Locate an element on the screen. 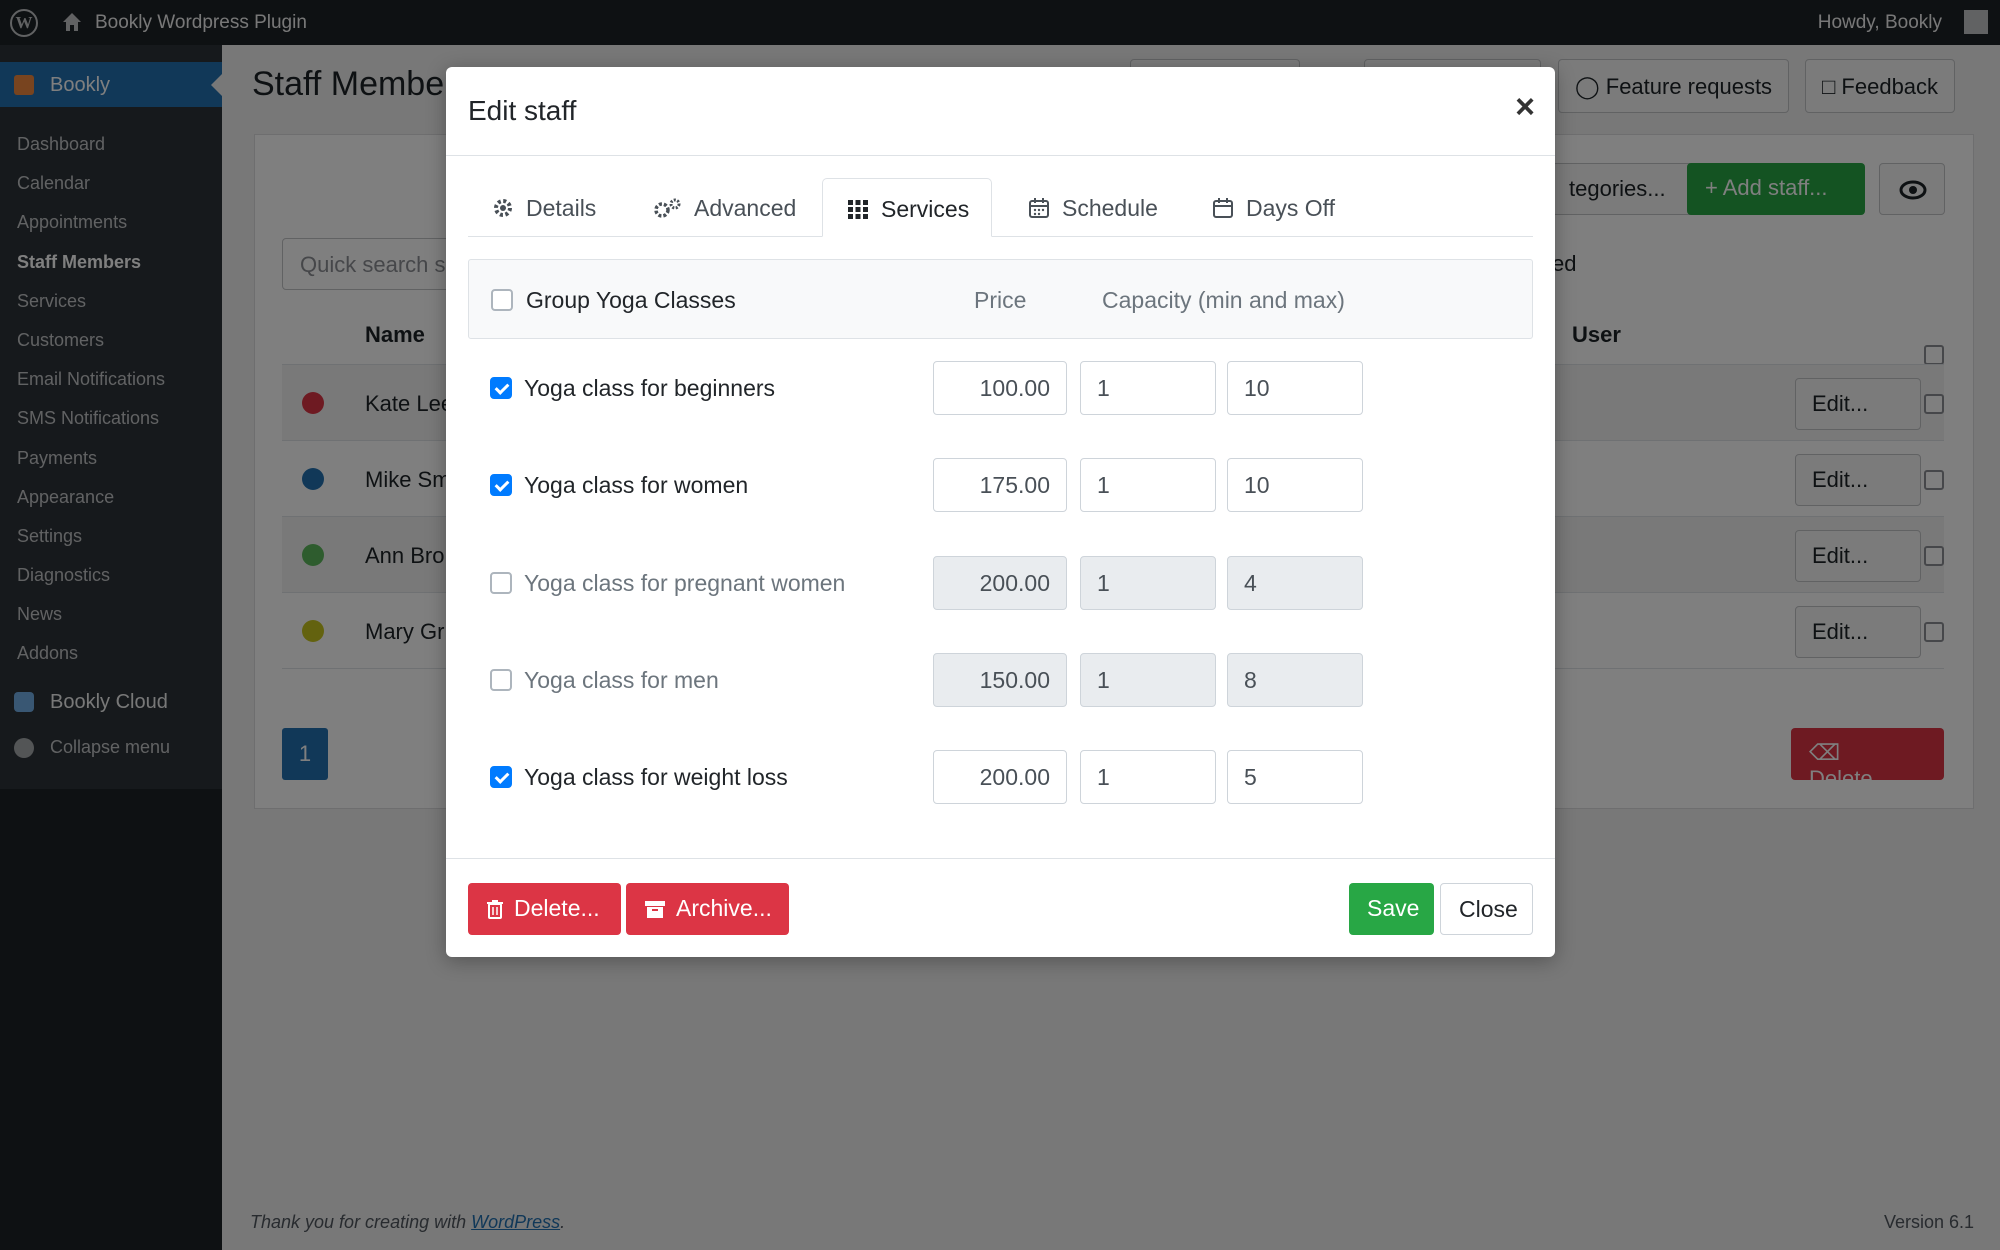  service-row: Yoga class for women 175.00 1 10 is located at coordinates (1000, 485).